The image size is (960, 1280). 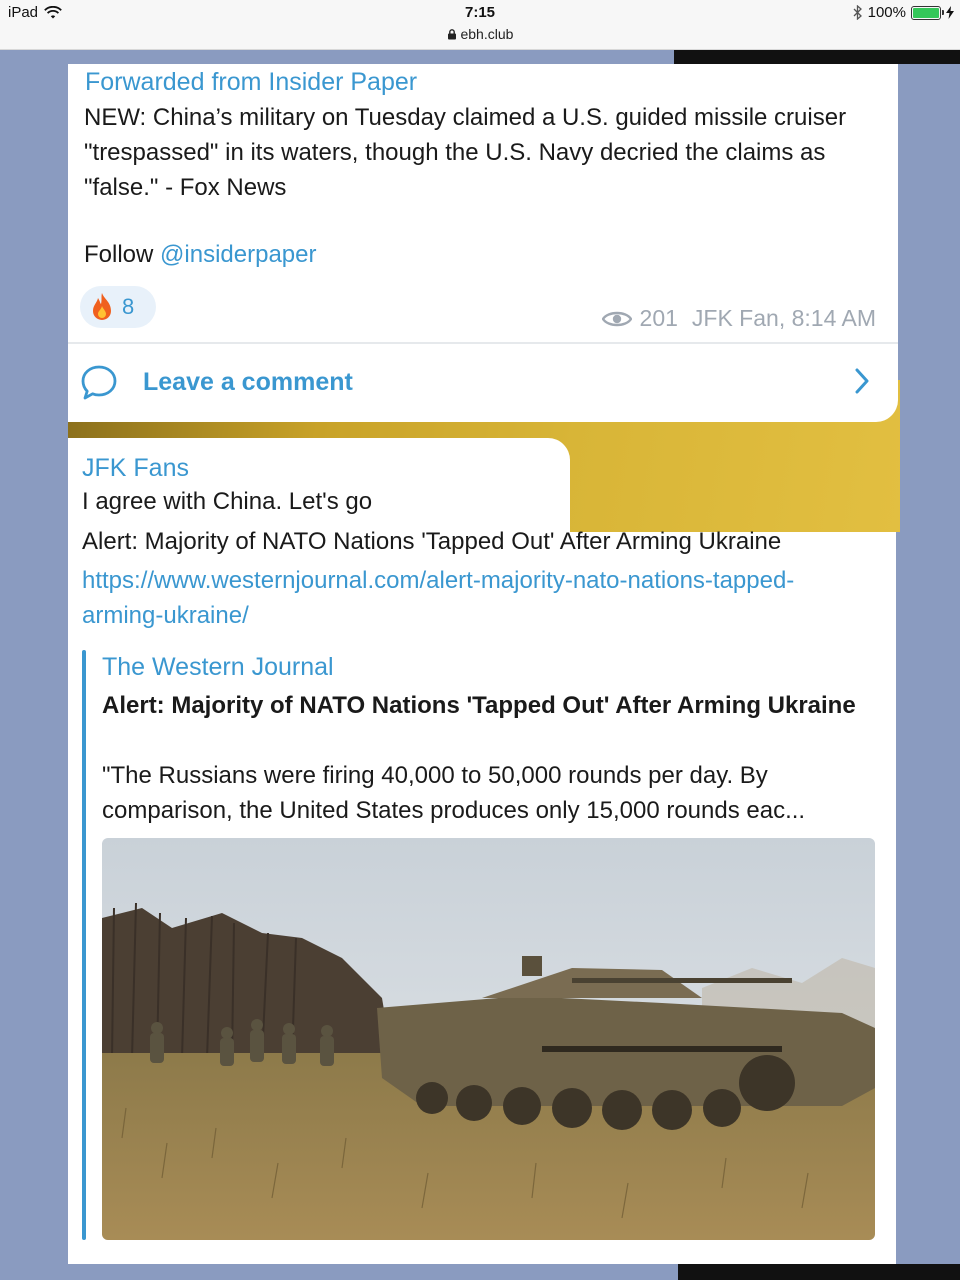 What do you see at coordinates (238, 254) in the screenshot?
I see `follow-handle-link: @insiderpaper` at bounding box center [238, 254].